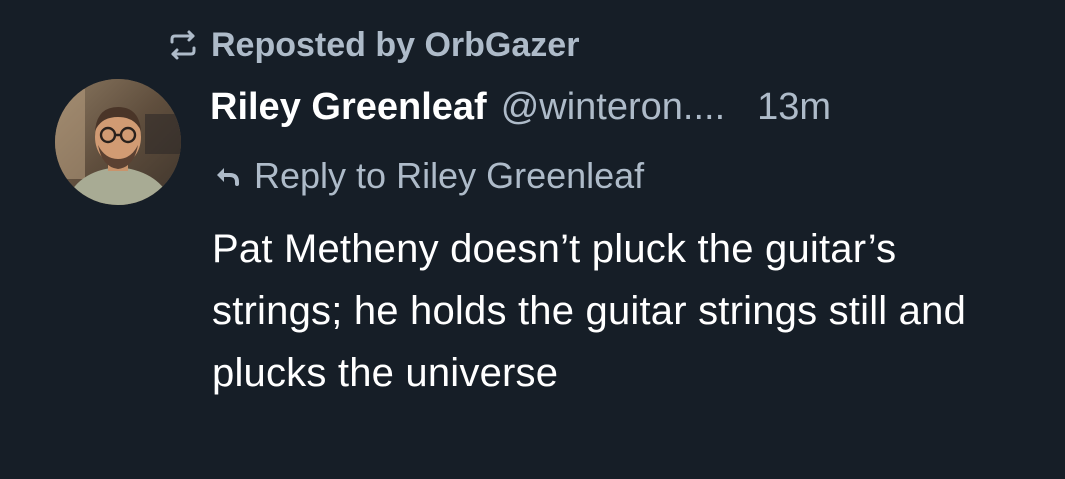 The width and height of the screenshot is (1065, 479). I want to click on author-display-name: Riley Greenleaf, so click(348, 107).